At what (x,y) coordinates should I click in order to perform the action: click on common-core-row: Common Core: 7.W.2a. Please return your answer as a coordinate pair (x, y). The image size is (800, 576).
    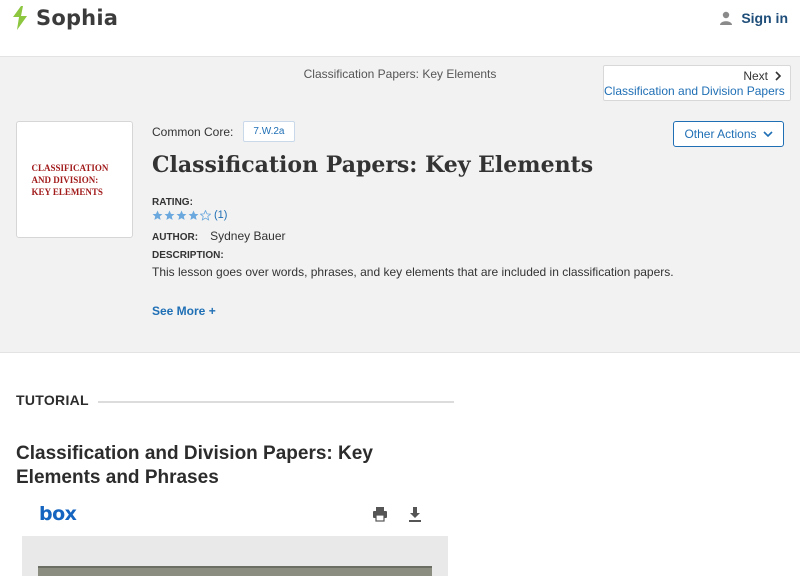
    Looking at the image, I should click on (223, 131).